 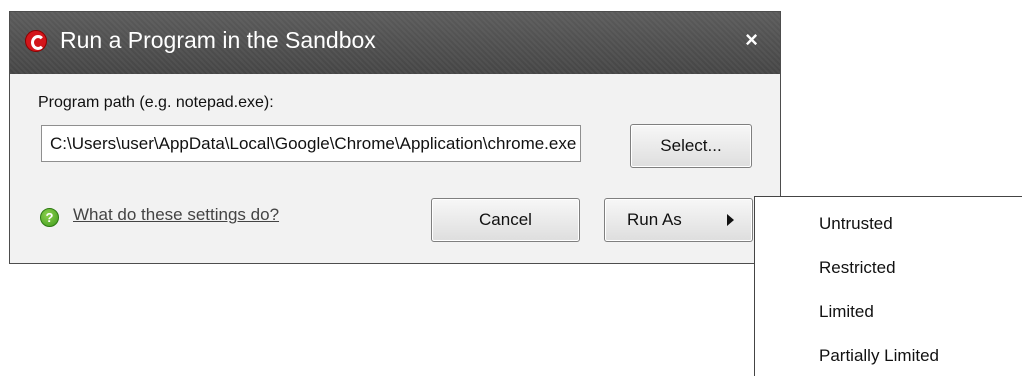 What do you see at coordinates (505, 220) in the screenshot?
I see `cancel-button: Cancel` at bounding box center [505, 220].